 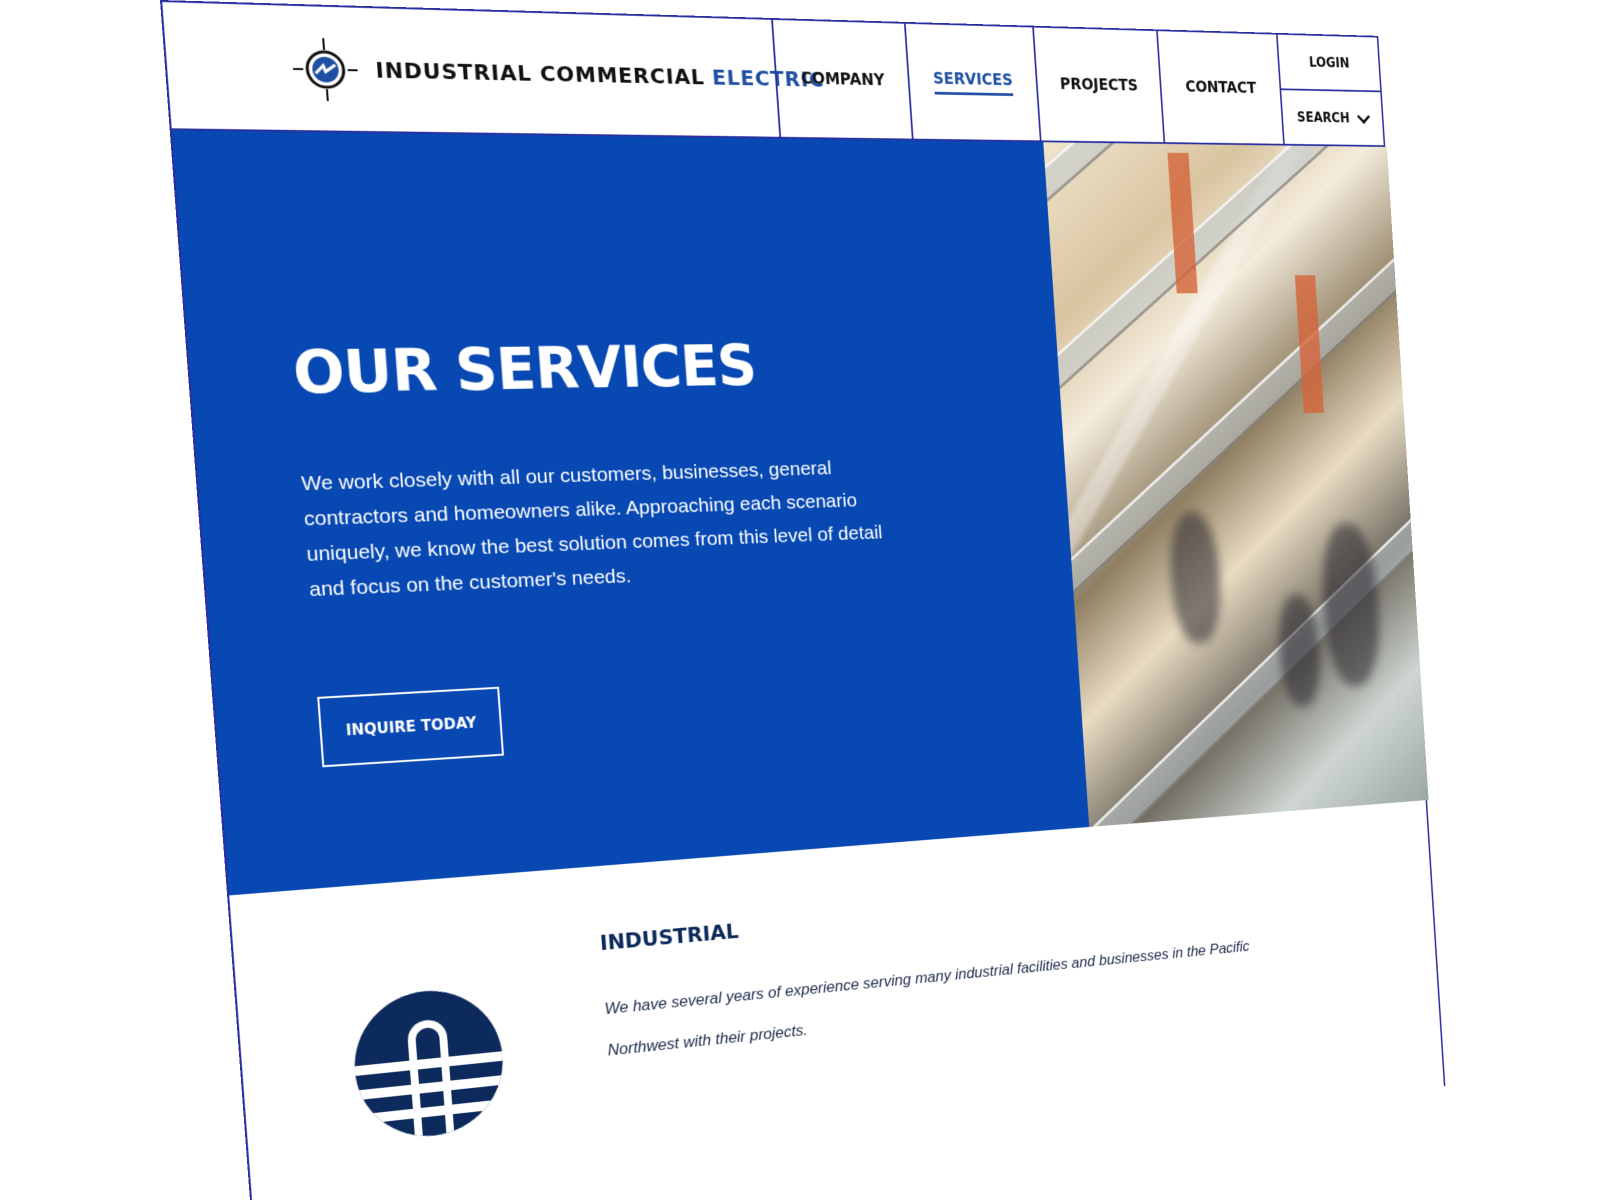 I want to click on login-label: LOGIN, so click(x=1329, y=63).